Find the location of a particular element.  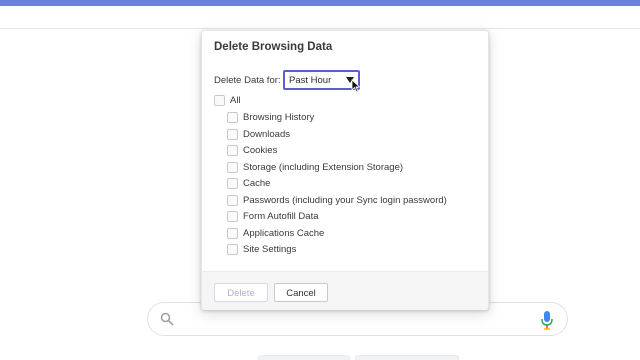

page-button-left is located at coordinates (304, 357).